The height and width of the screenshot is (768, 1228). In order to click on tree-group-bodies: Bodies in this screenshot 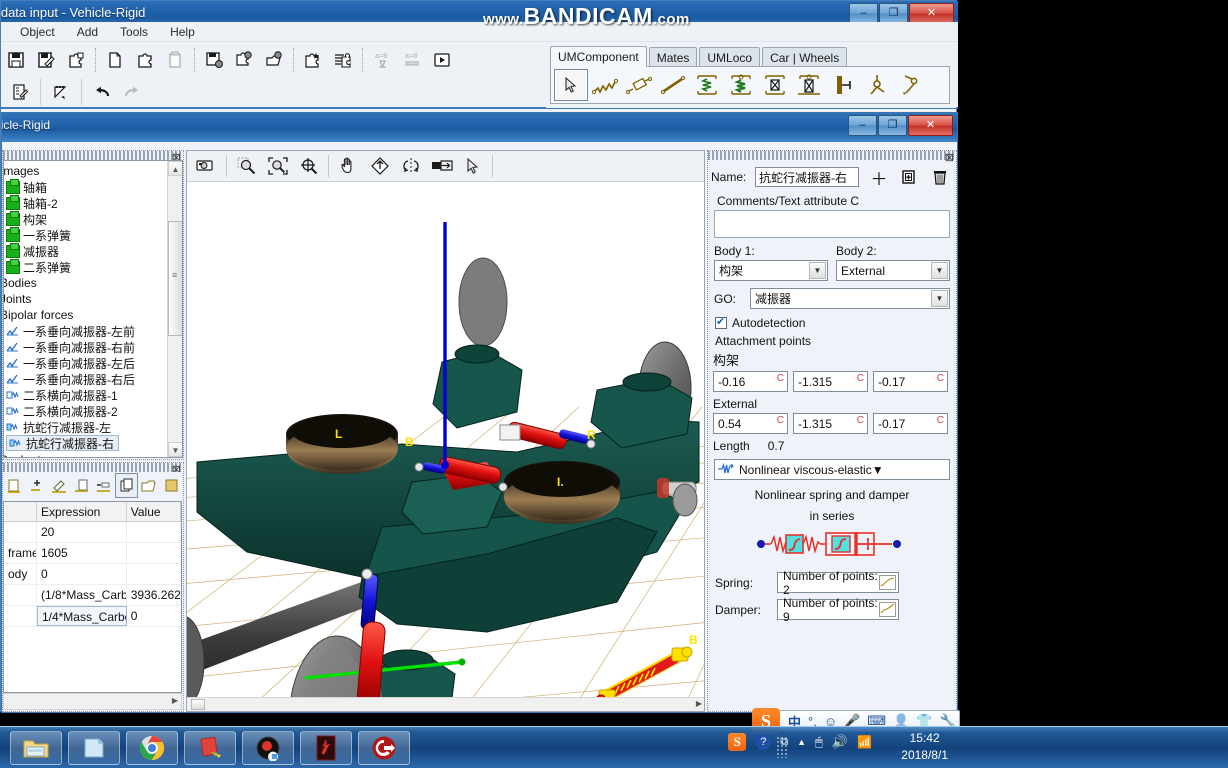, I will do `click(87, 283)`.